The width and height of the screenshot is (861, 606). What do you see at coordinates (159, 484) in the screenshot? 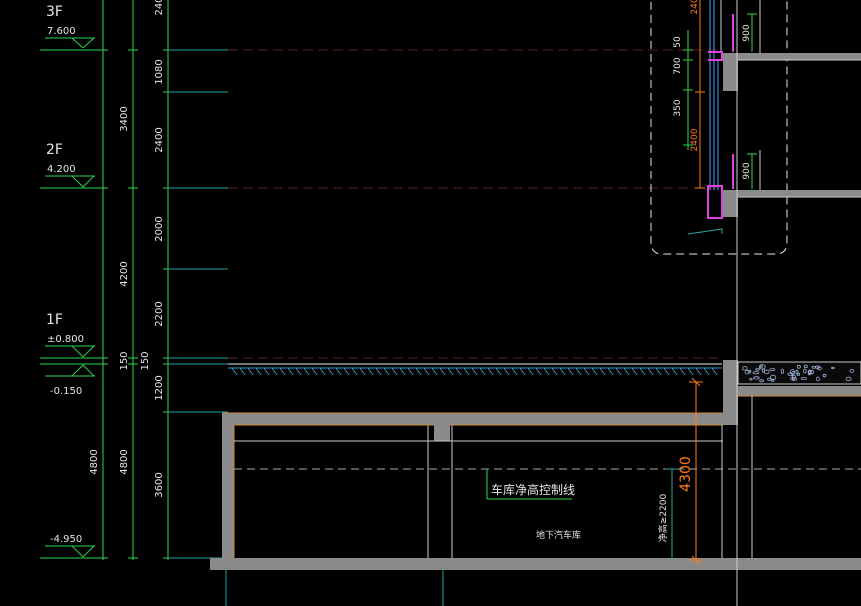
I see `dim-seg-3600: 3600` at bounding box center [159, 484].